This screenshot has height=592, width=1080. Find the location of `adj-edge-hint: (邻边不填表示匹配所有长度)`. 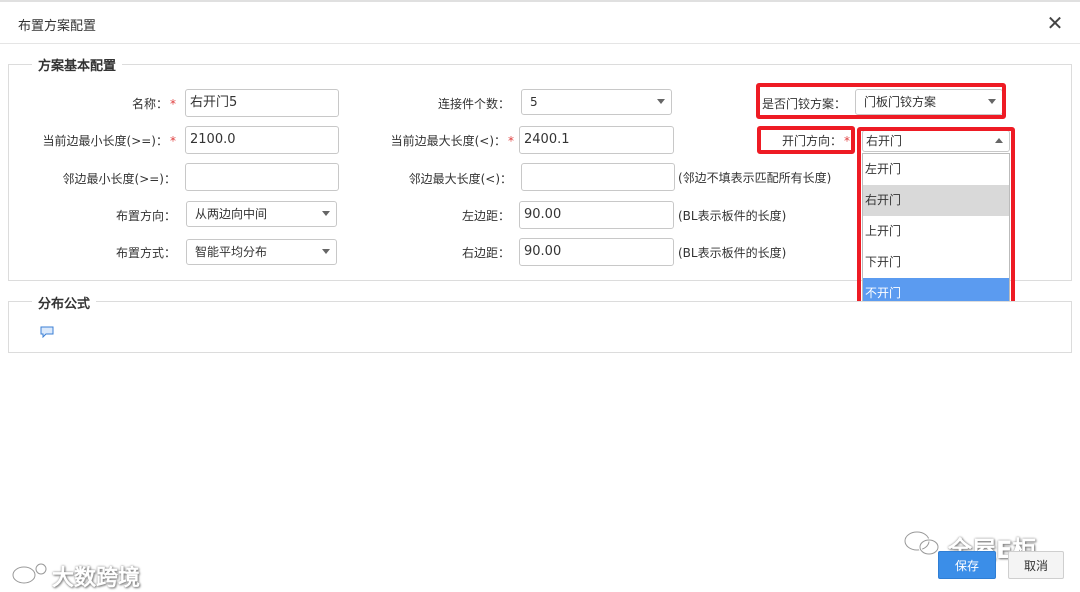

adj-edge-hint: (邻边不填表示匹配所有长度) is located at coordinates (755, 178).